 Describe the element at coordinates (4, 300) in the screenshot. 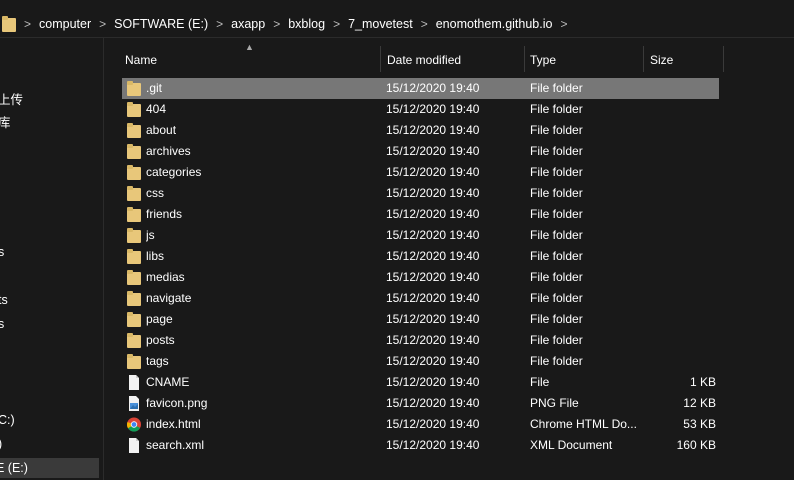

I see `nav-item: ts` at that location.